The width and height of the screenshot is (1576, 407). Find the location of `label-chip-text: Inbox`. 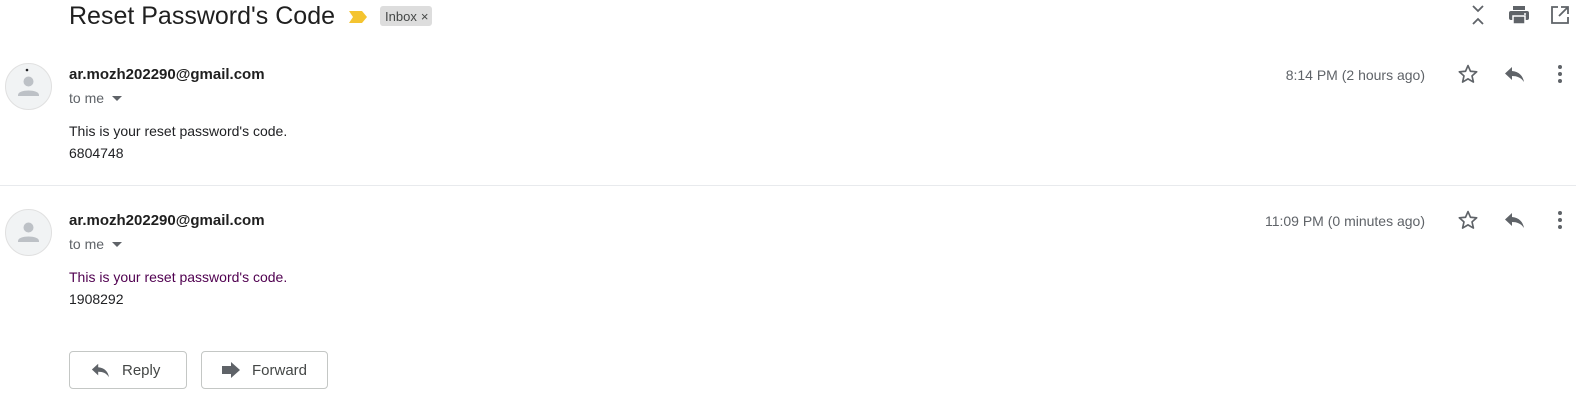

label-chip-text: Inbox is located at coordinates (401, 16).